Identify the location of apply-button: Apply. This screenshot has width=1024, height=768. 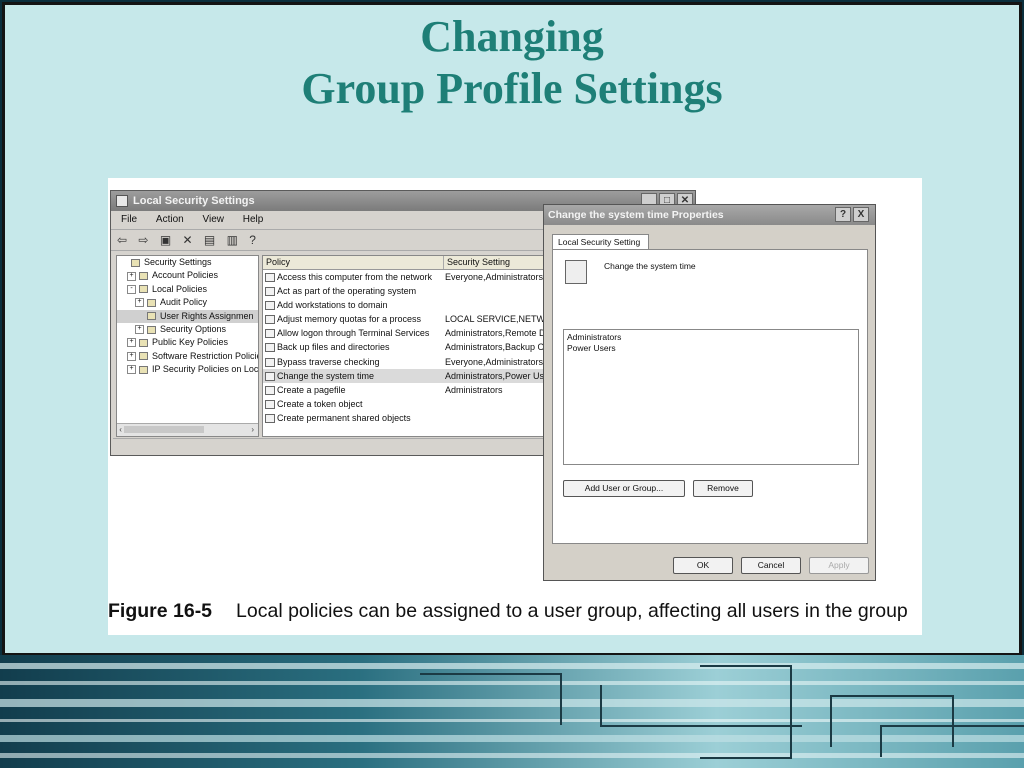
(839, 565).